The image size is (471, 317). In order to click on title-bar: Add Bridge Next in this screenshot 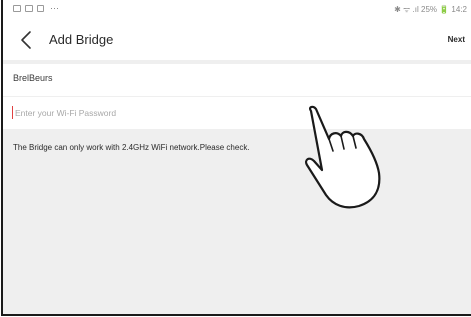, I will do `click(237, 40)`.